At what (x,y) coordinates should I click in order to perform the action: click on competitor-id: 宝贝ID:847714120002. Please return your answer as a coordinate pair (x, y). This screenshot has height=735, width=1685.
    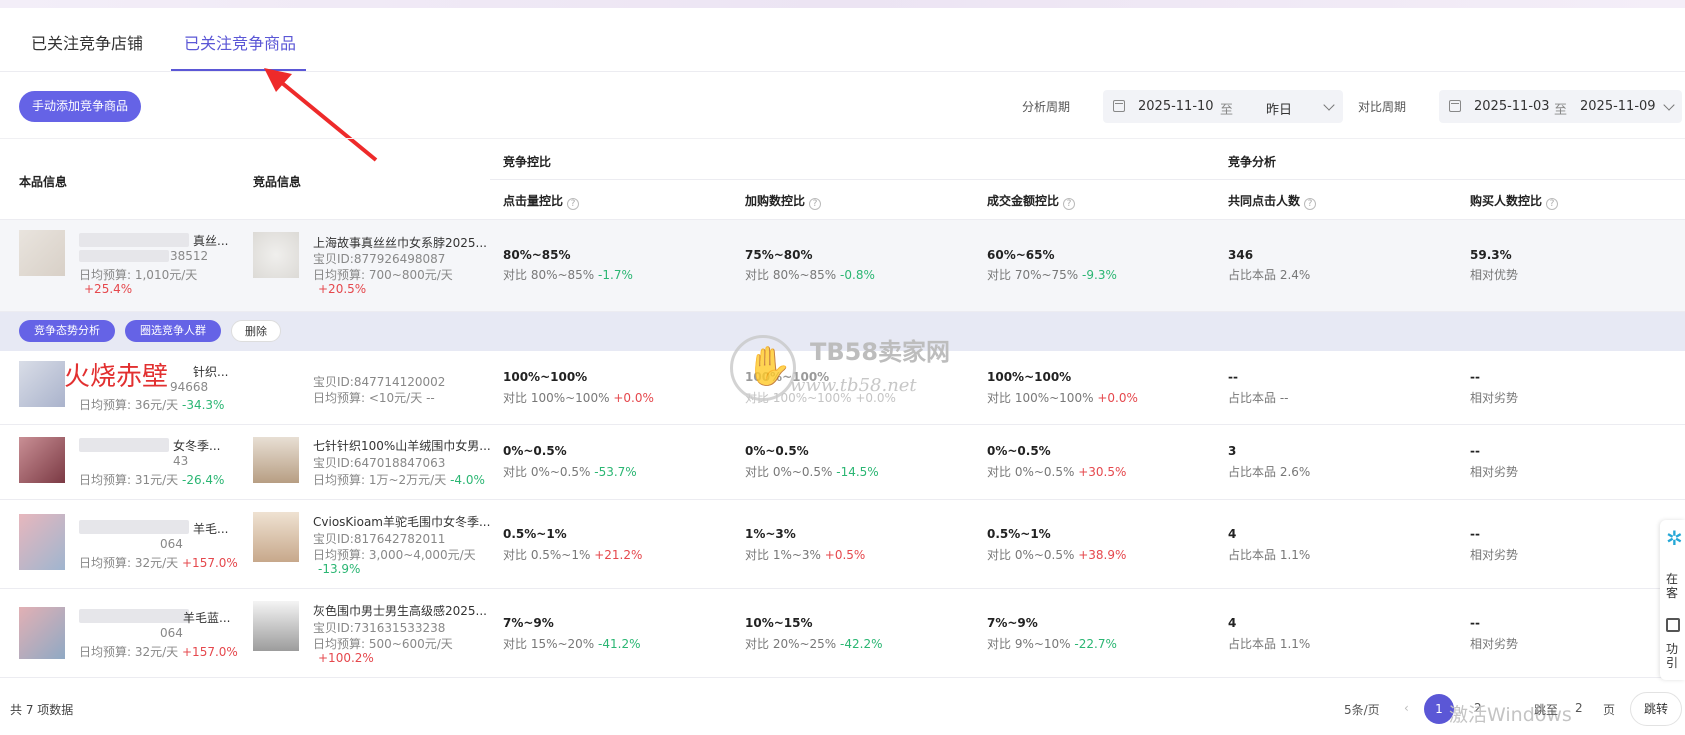
    Looking at the image, I should click on (379, 382).